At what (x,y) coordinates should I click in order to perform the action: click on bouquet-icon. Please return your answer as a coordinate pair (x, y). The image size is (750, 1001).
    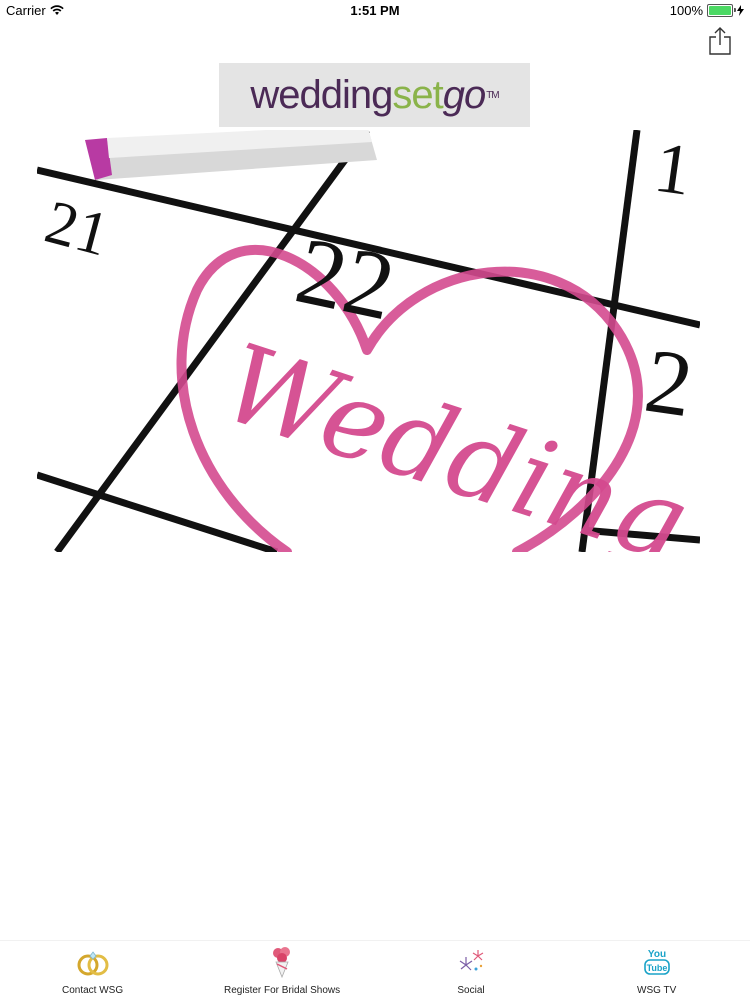
    Looking at the image, I should click on (282, 963).